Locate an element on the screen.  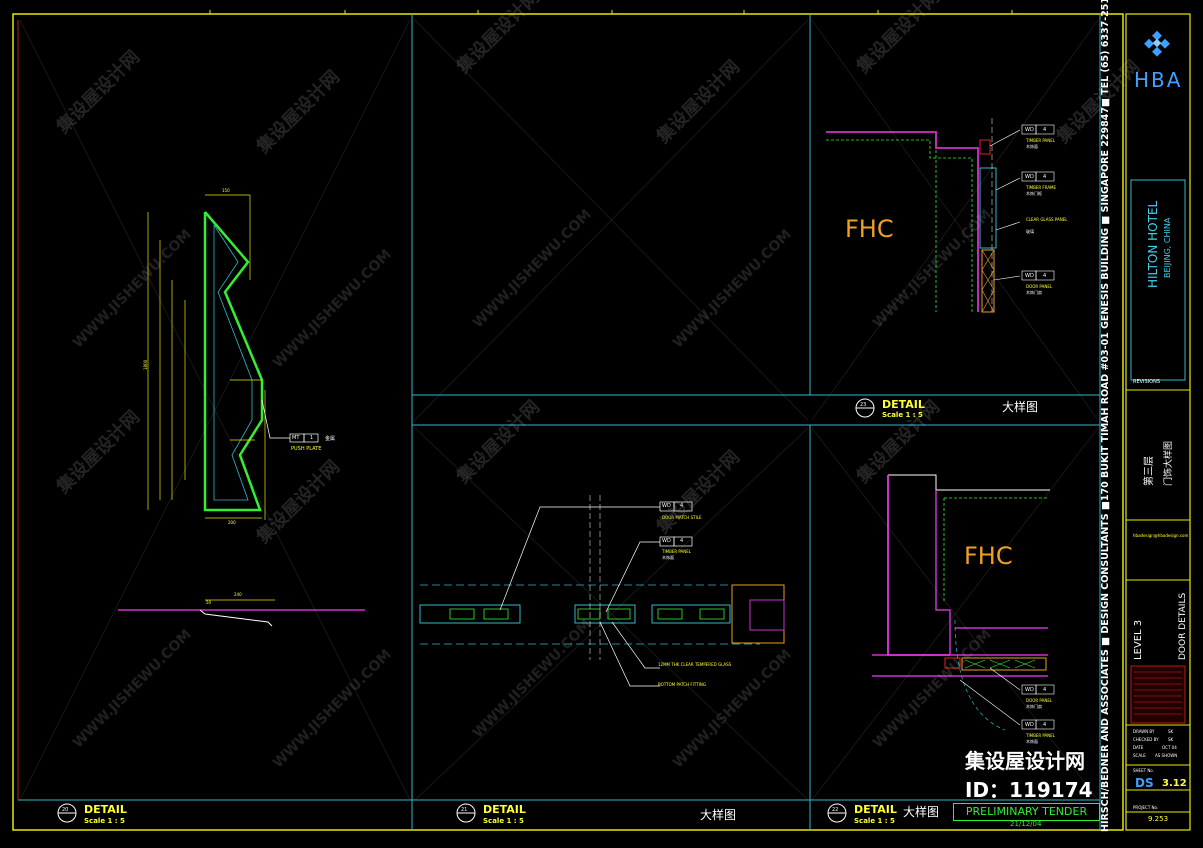
dimension: 1800 is located at coordinates (145, 364).